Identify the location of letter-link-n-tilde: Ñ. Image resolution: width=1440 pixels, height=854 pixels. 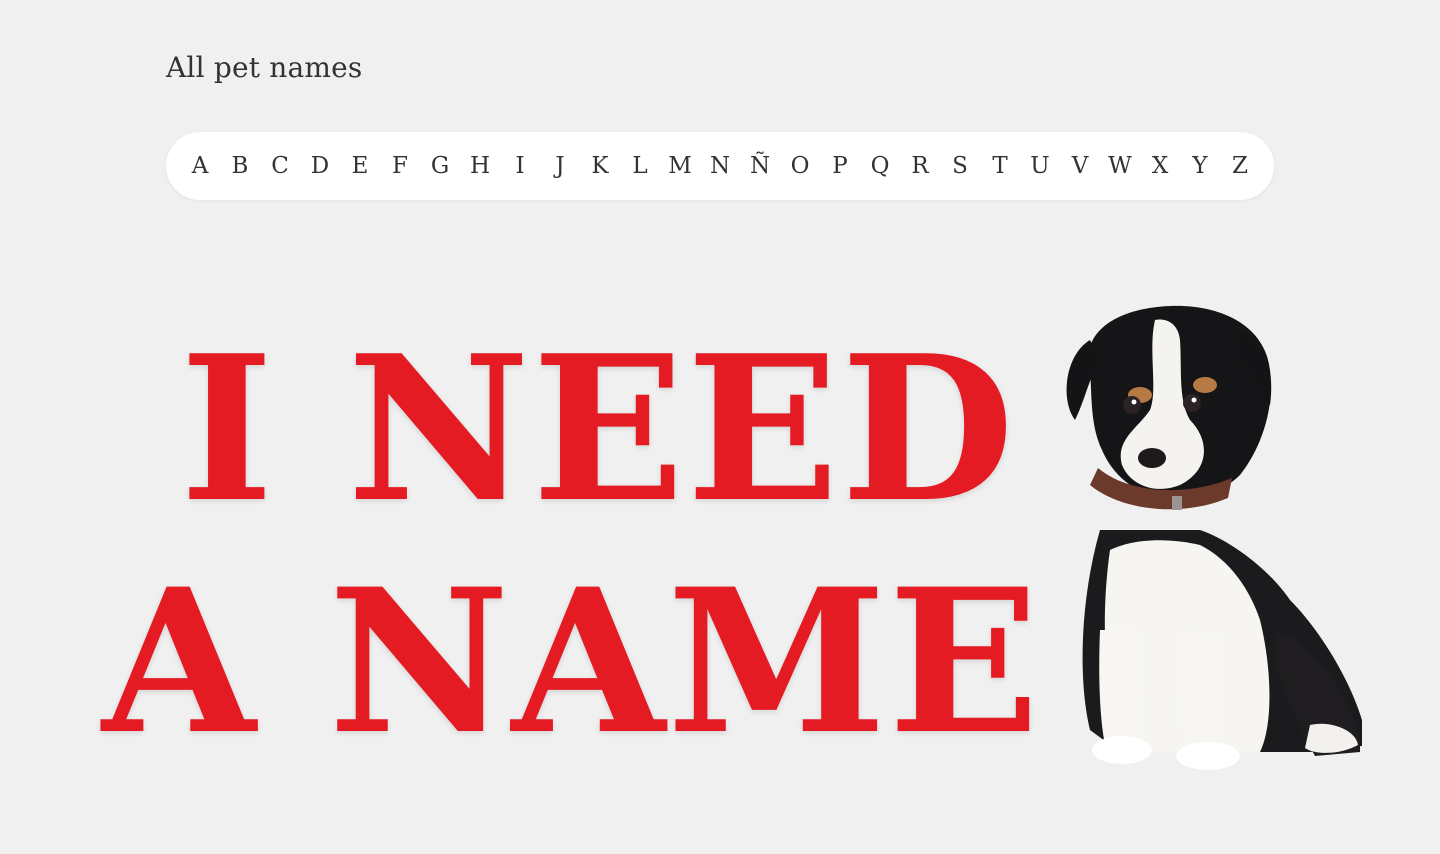
(760, 166).